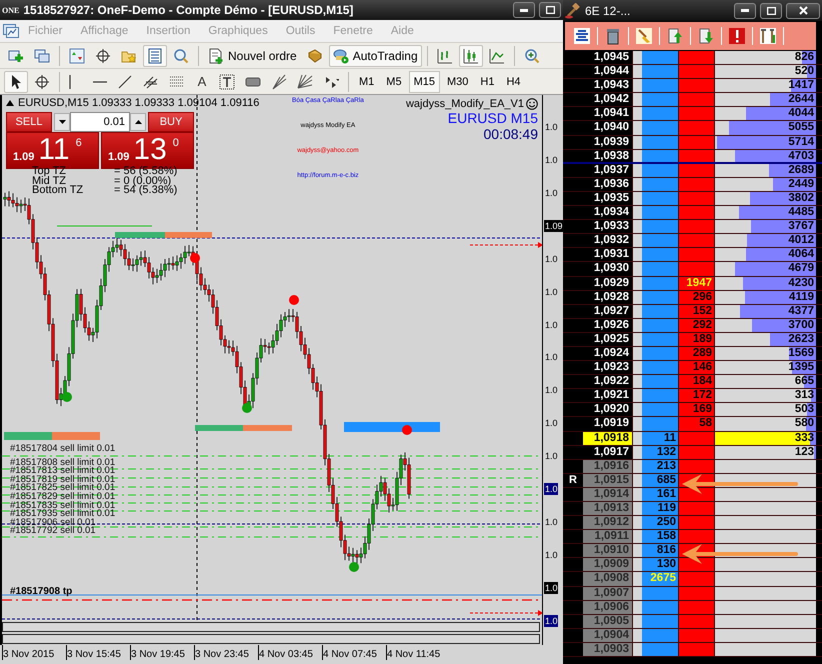 The height and width of the screenshot is (664, 822). I want to click on ask-cell: 292, so click(696, 325).